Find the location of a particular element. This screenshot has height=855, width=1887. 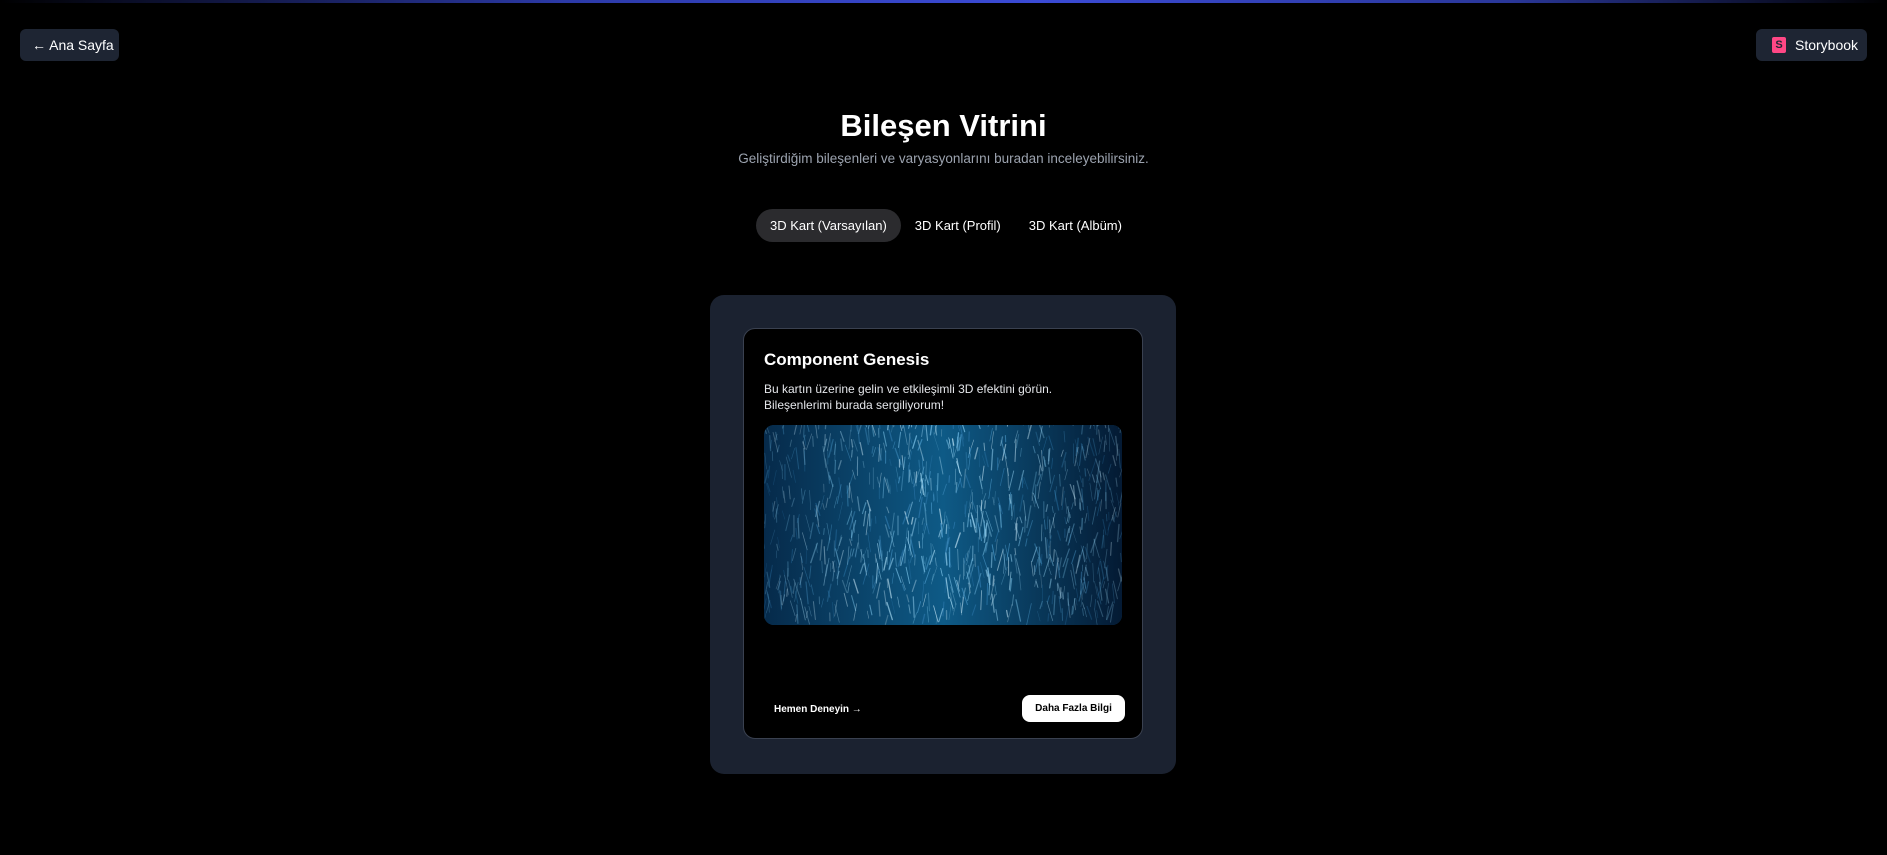

storybook-icon: S is located at coordinates (1779, 45).